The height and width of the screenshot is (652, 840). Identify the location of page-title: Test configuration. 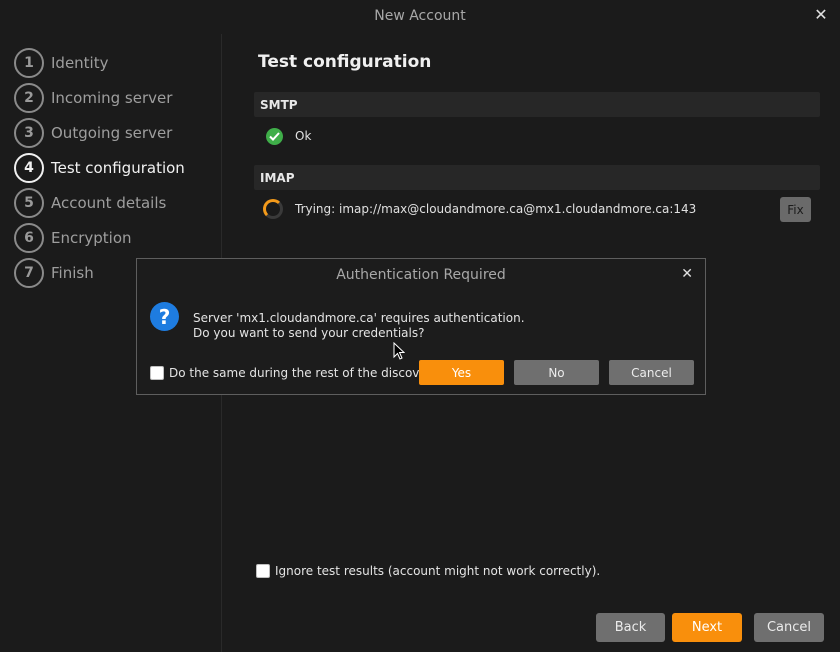
(345, 62).